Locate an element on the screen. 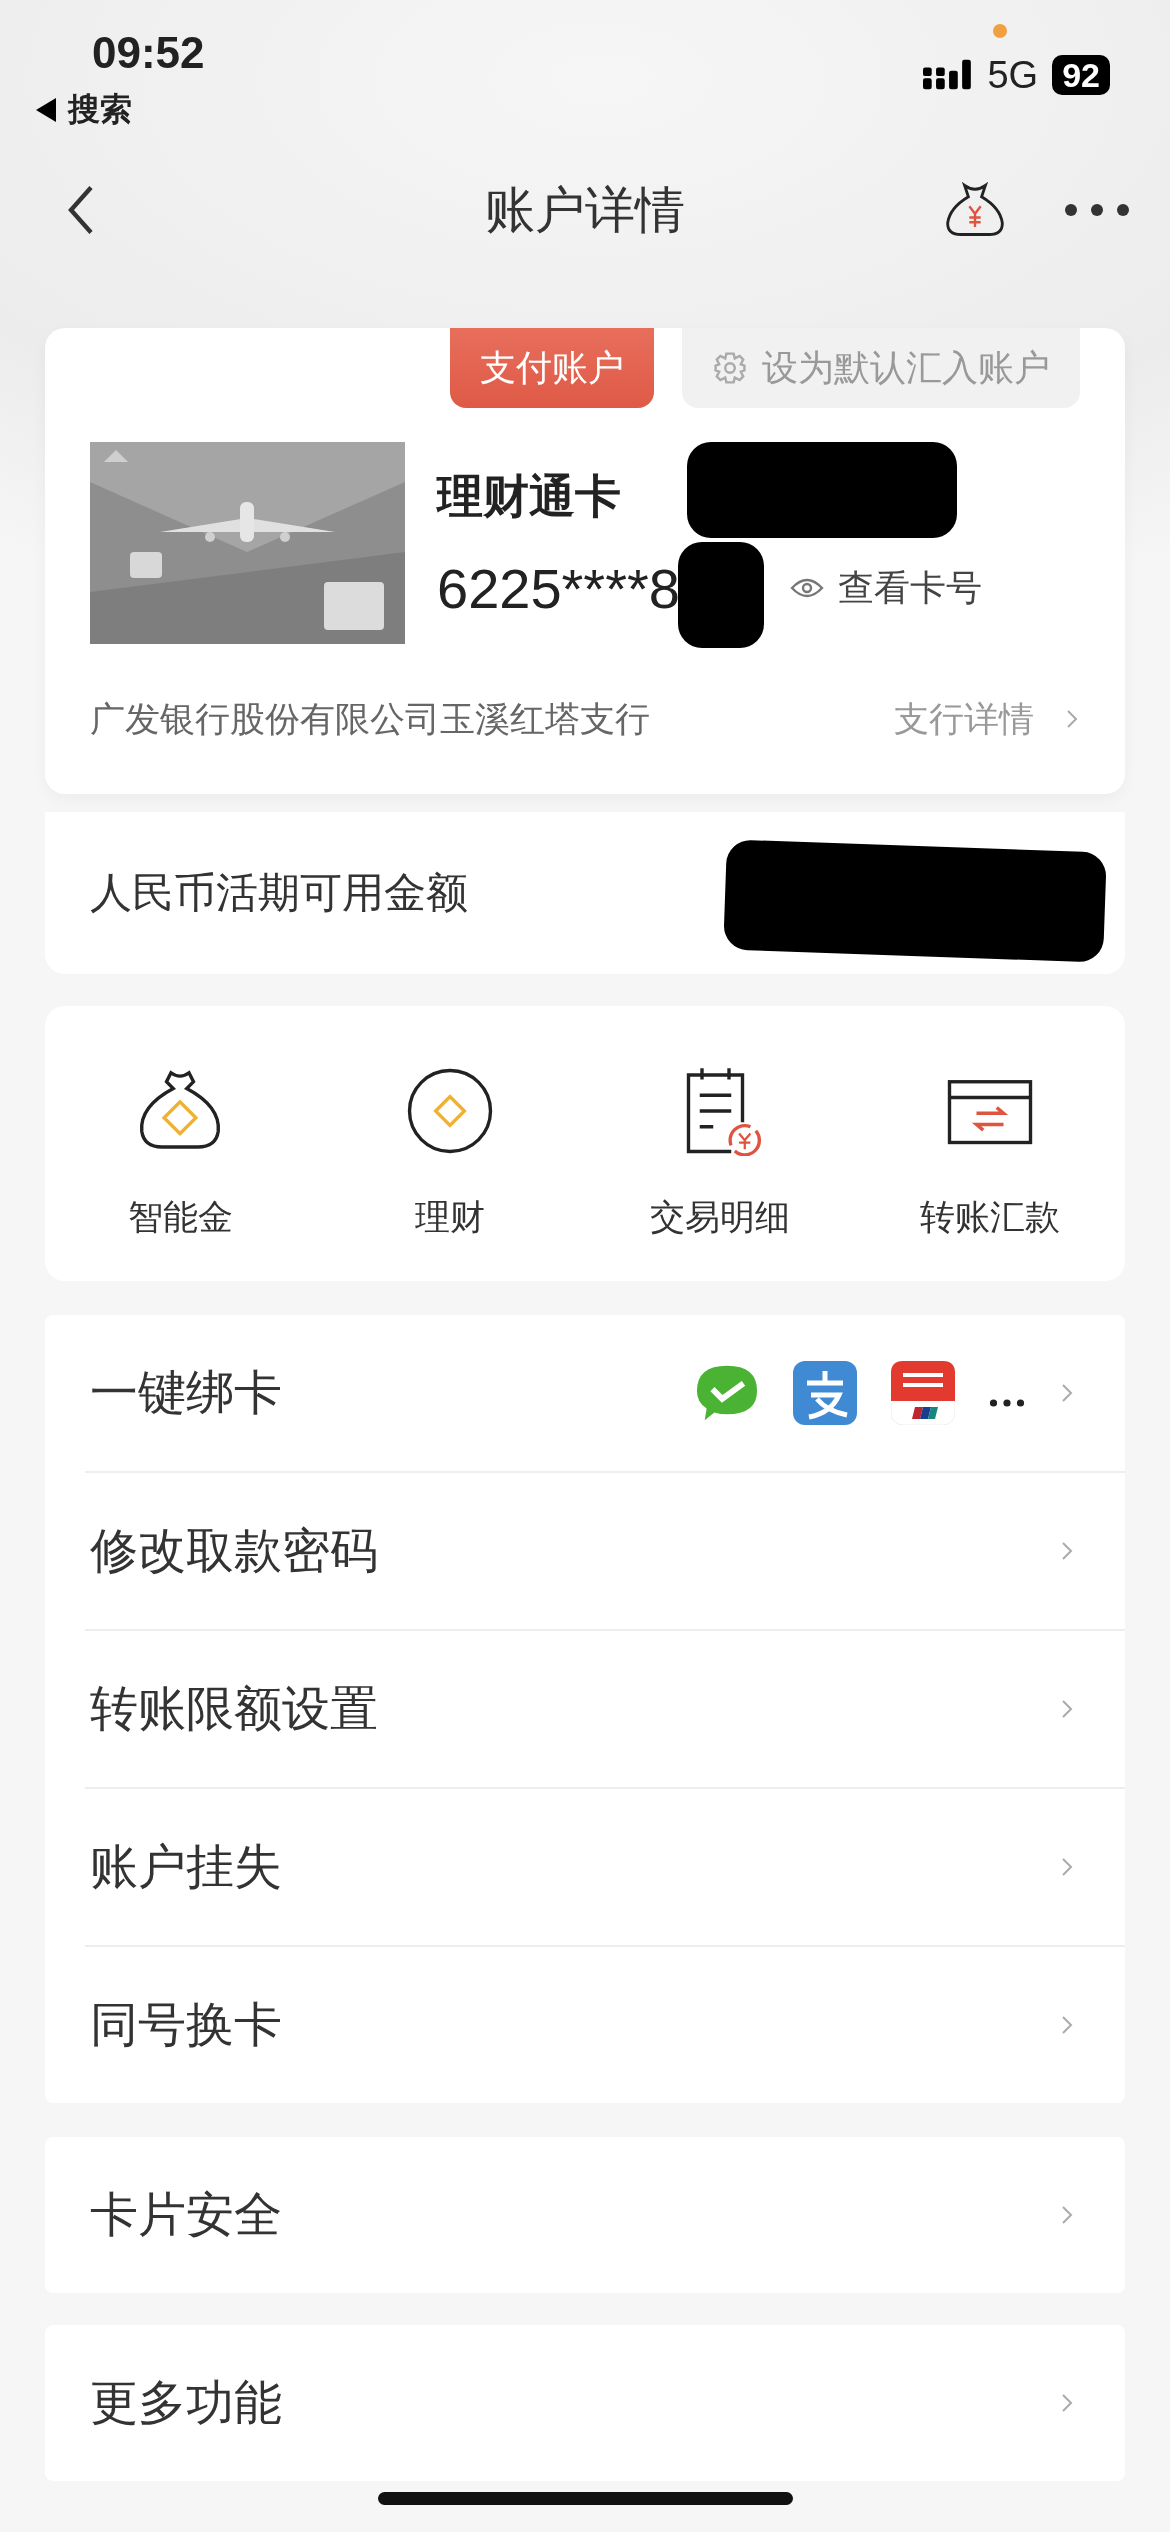 The width and height of the screenshot is (1170, 2532). back-triangle-icon is located at coordinates (46, 110).